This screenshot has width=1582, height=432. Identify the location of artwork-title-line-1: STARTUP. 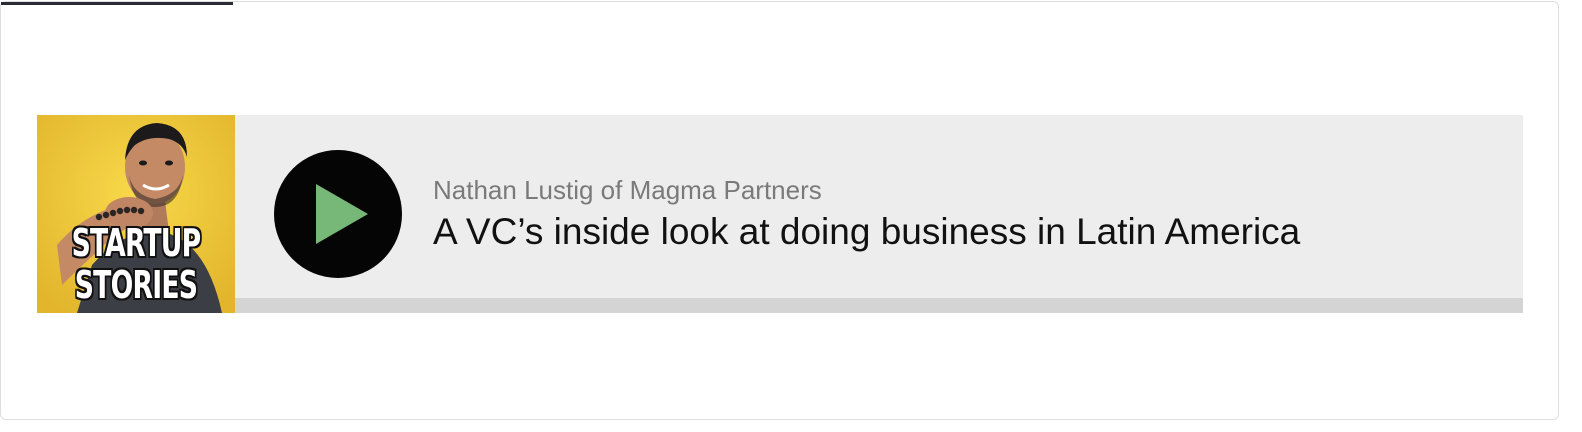
(136, 243).